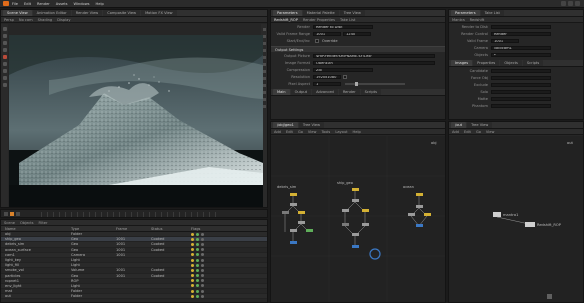  Describe the element at coordinates (455, 132) in the screenshot. I see `network-menu-item: Add` at that location.